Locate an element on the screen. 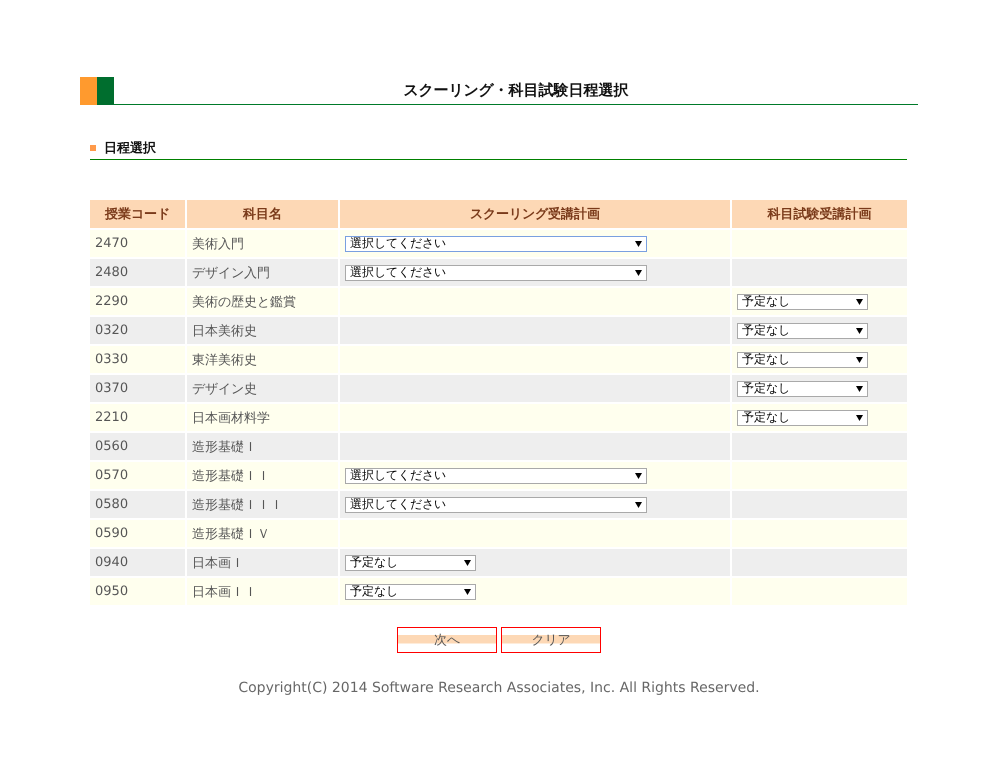  table-cell: 0580 is located at coordinates (137, 504).